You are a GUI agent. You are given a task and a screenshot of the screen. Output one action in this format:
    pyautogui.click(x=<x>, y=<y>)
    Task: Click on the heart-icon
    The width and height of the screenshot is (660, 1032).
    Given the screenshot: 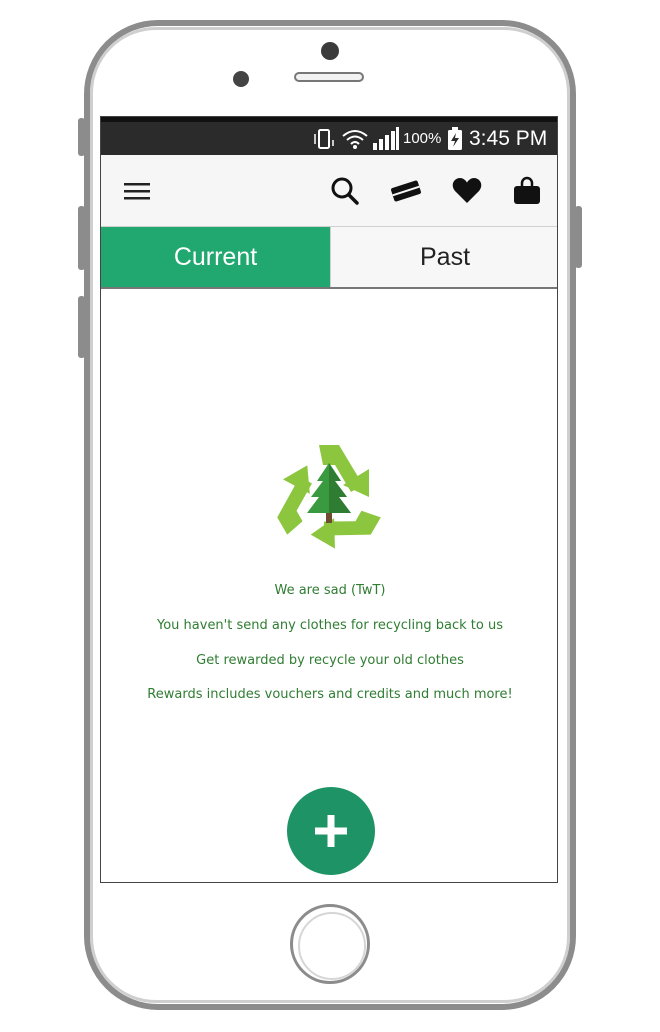 What is the action you would take?
    pyautogui.click(x=467, y=190)
    